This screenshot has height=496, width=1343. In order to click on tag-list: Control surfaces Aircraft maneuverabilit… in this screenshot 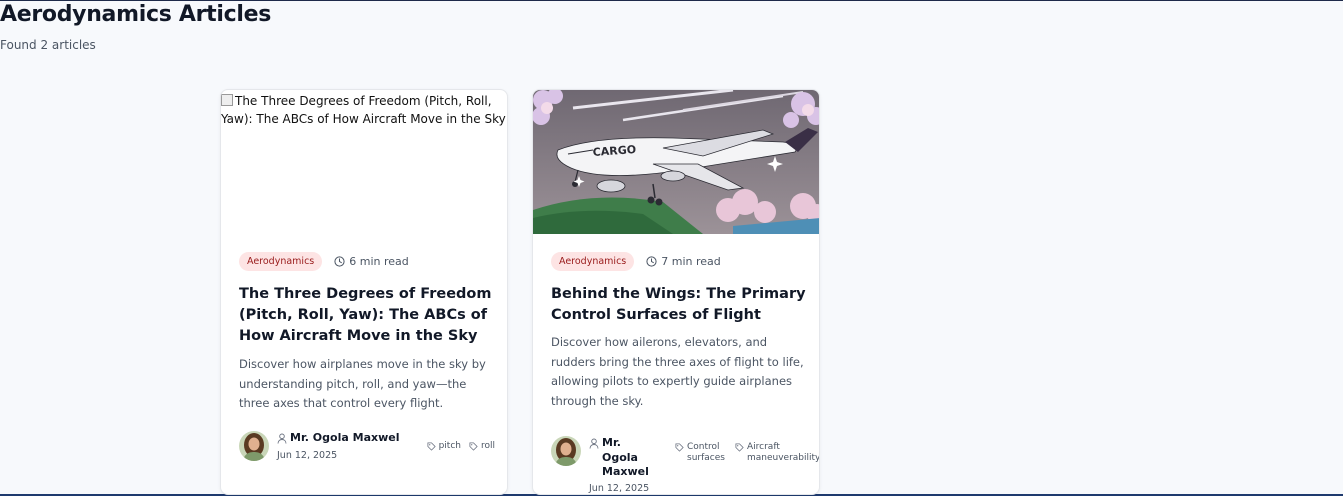, I will do `click(747, 453)`.